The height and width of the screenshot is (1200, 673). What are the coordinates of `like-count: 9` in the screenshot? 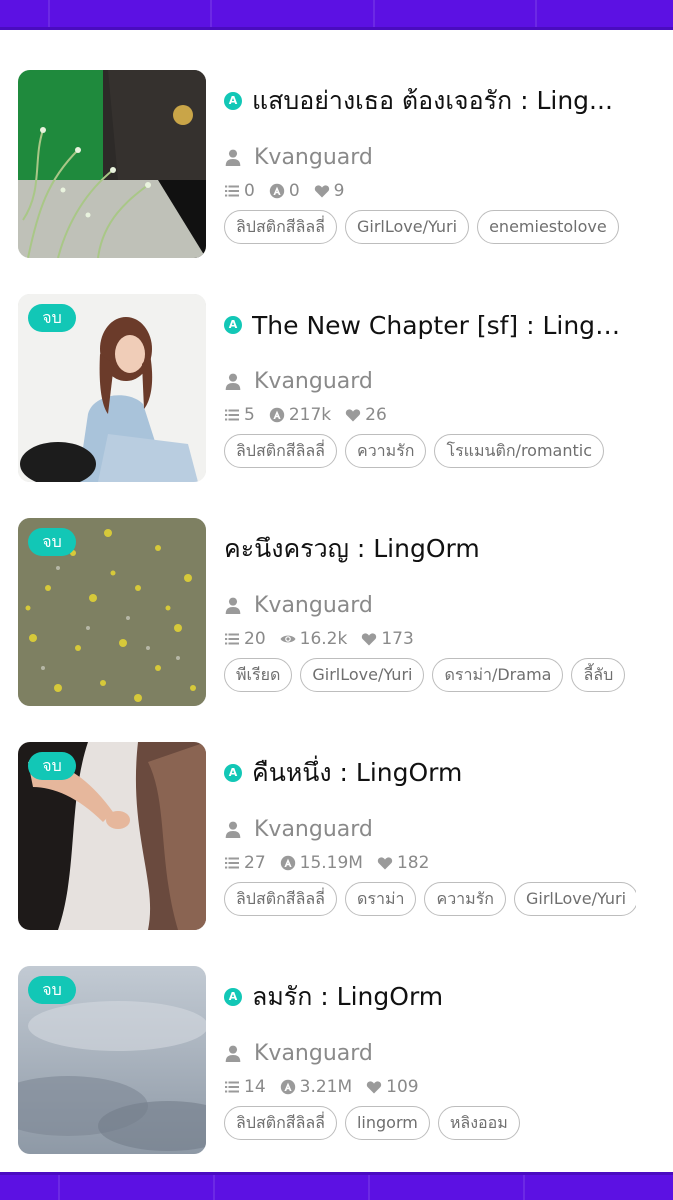 It's located at (329, 191).